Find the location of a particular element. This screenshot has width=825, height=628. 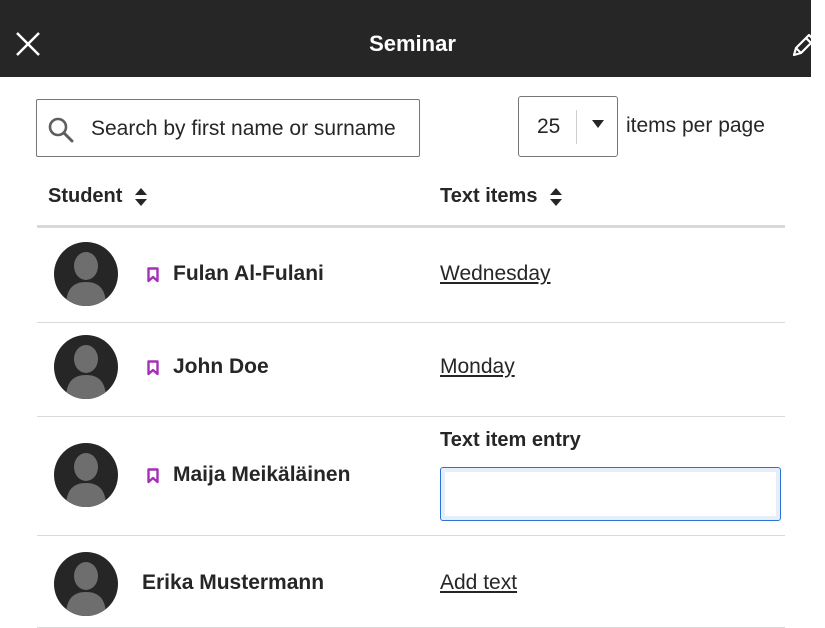

text-item-entry-input is located at coordinates (610, 494).